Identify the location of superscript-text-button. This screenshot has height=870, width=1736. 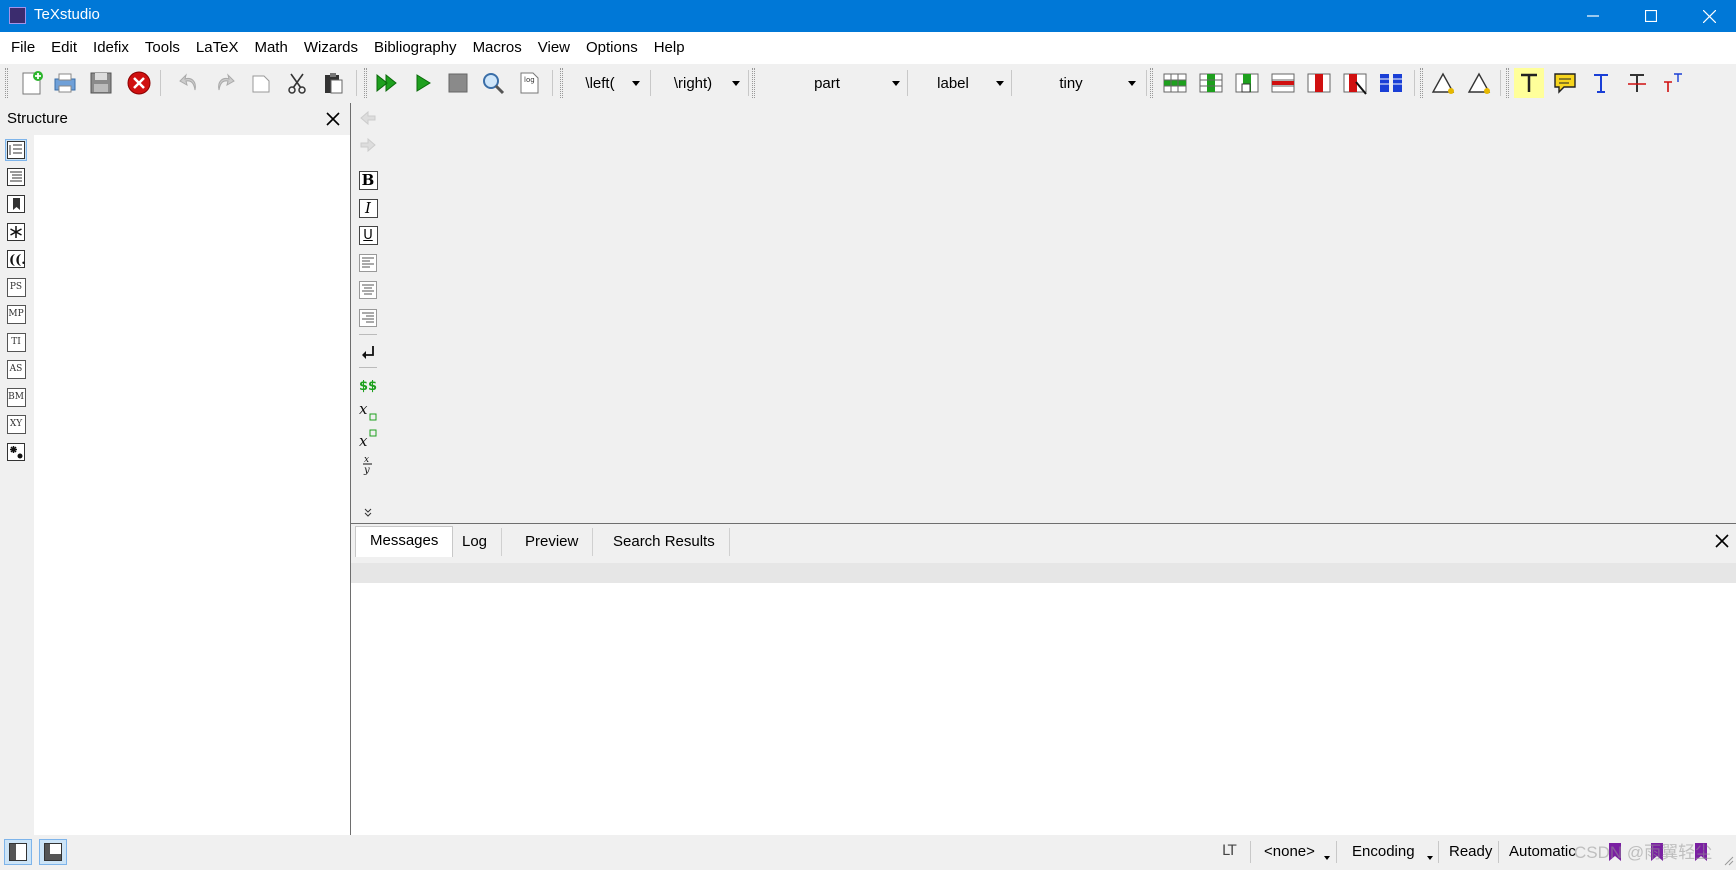
(1673, 83).